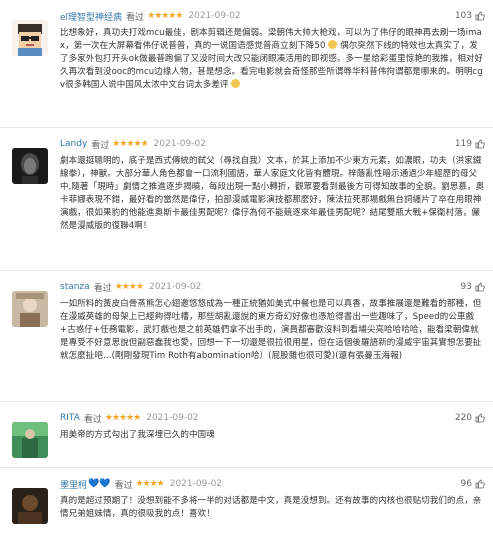  I want to click on username-link: stanza, so click(75, 287).